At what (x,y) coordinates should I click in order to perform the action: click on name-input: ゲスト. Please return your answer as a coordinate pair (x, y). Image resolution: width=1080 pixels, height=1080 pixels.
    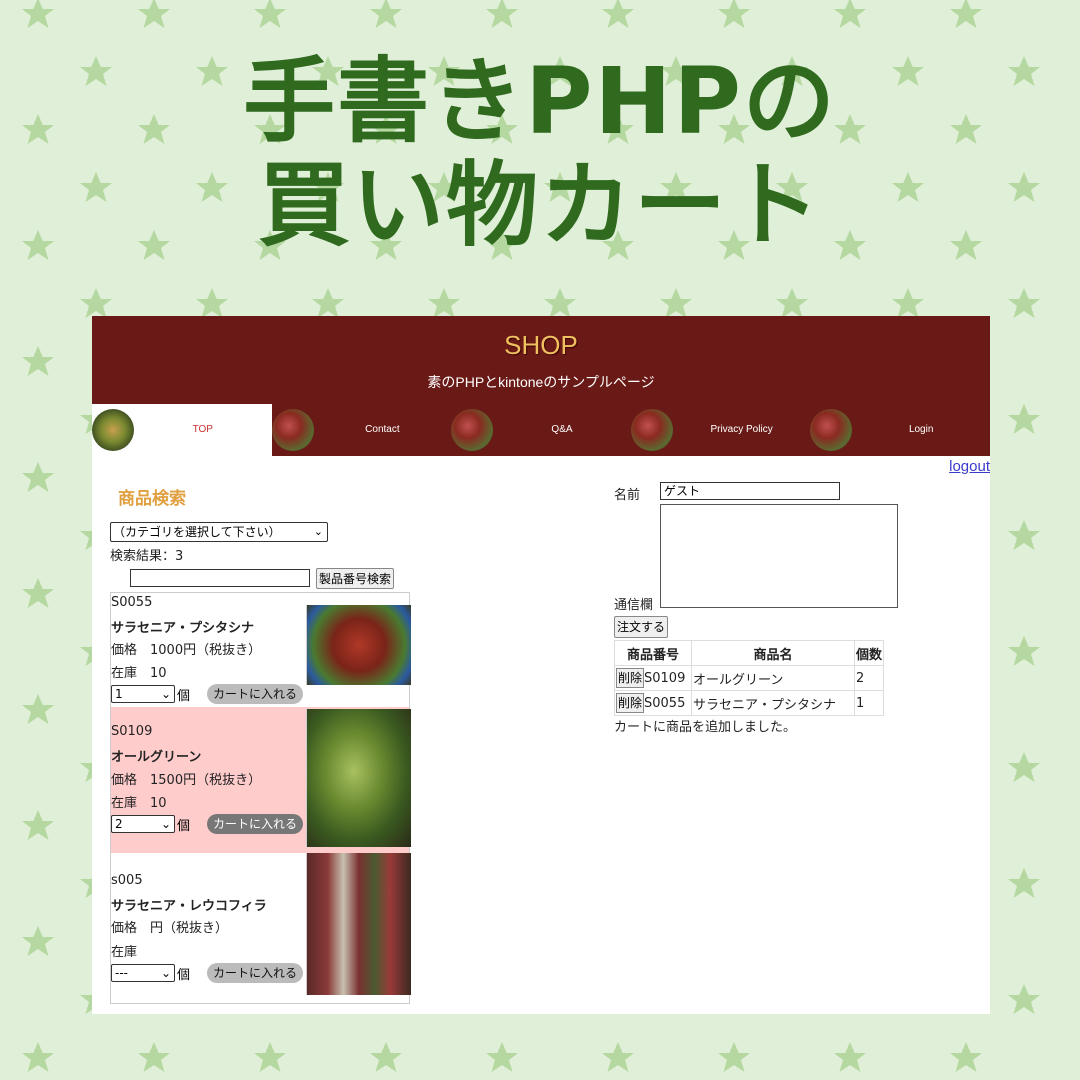
    Looking at the image, I should click on (750, 491).